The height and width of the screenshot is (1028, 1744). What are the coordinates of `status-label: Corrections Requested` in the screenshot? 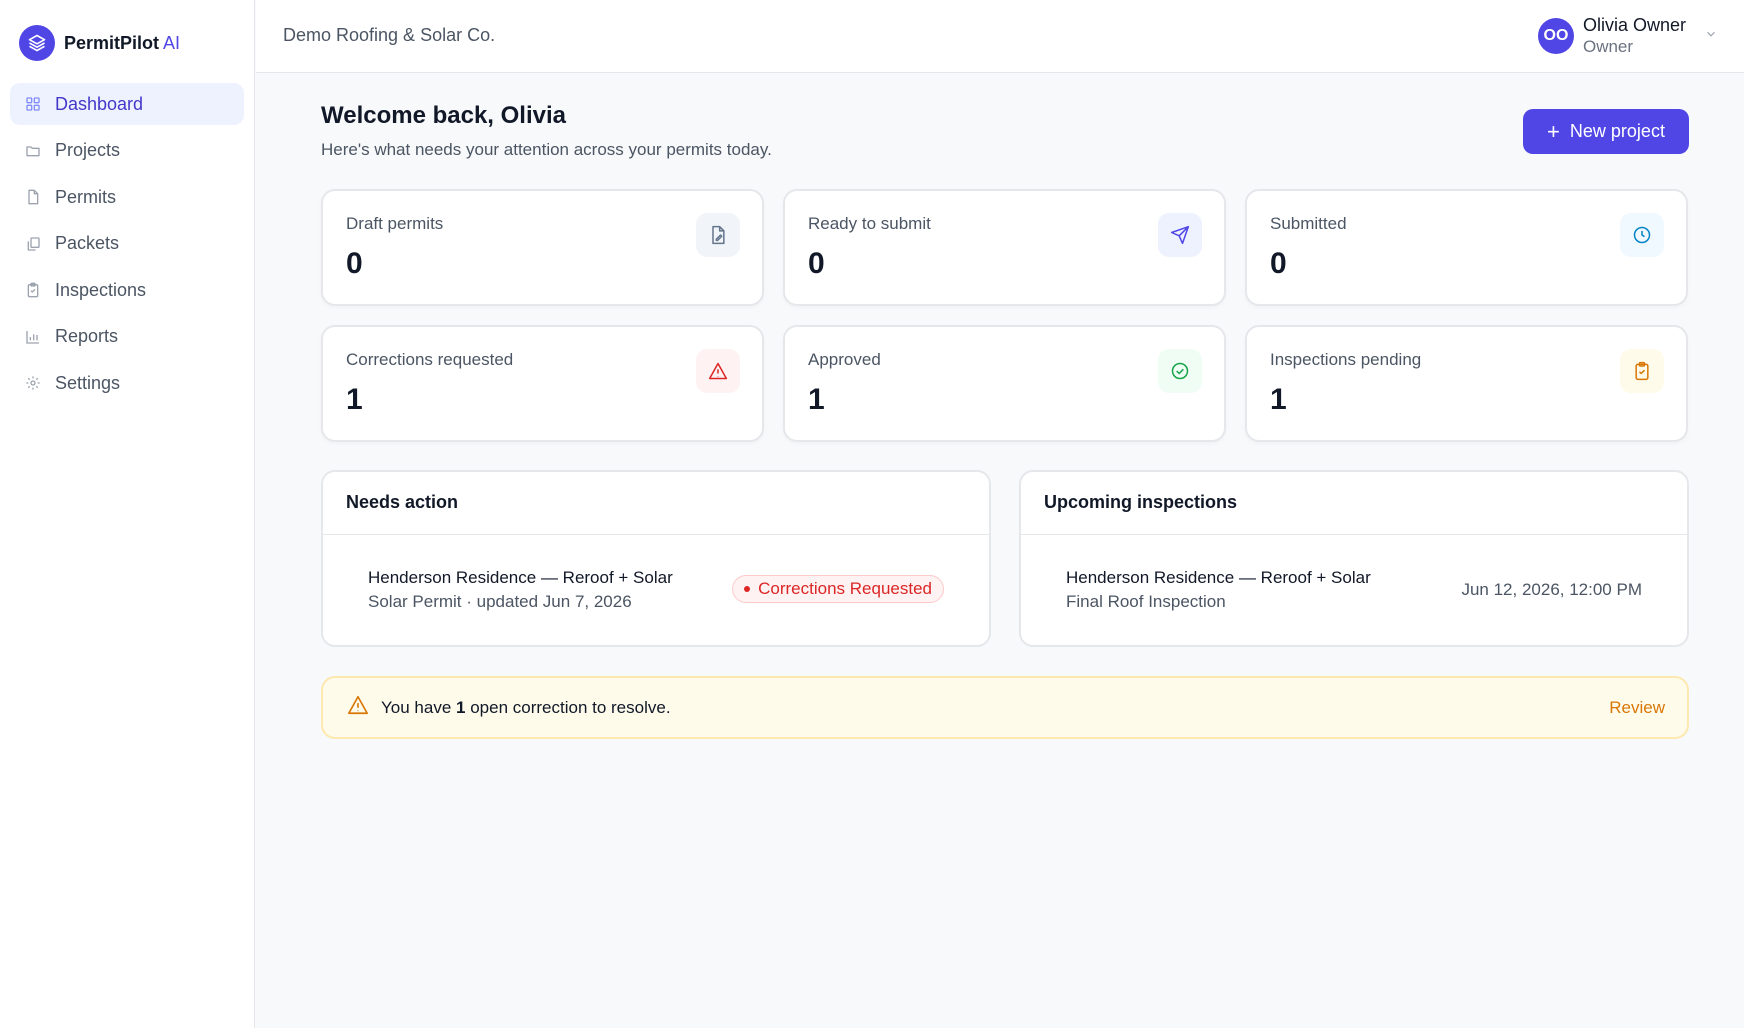 It's located at (845, 588).